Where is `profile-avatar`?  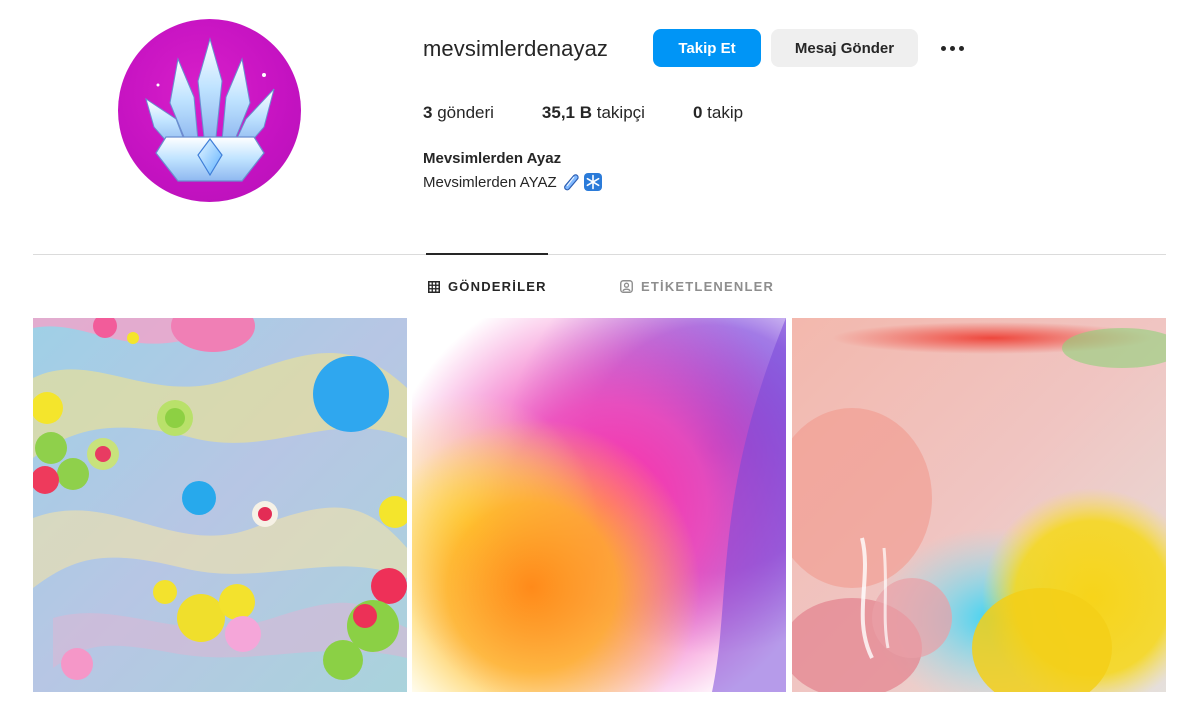 profile-avatar is located at coordinates (209, 110).